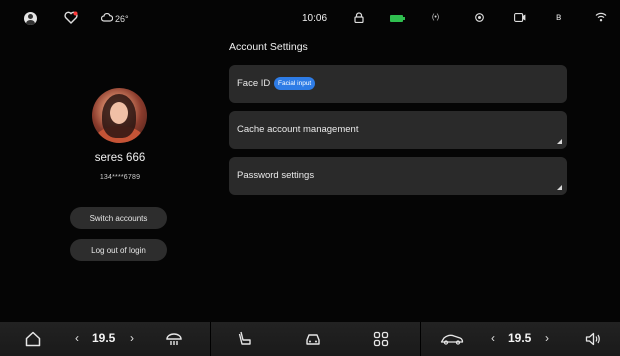 This screenshot has height=356, width=620. Describe the element at coordinates (479, 17) in the screenshot. I see `location-icon` at that location.